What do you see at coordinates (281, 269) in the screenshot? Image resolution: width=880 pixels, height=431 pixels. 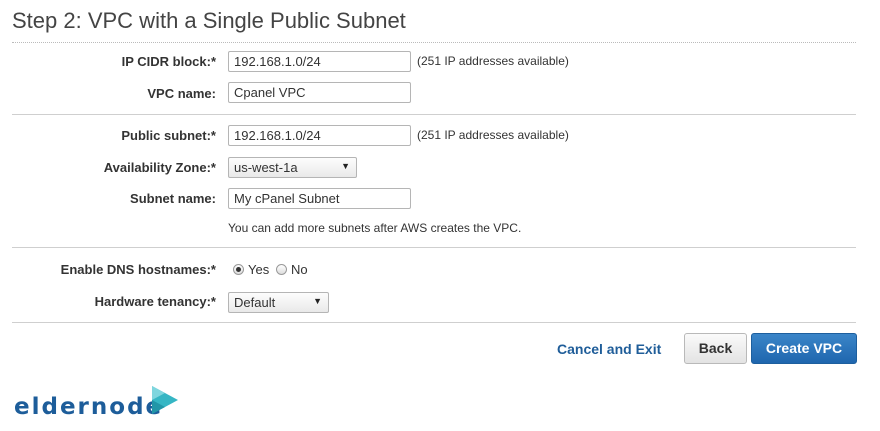 I see `dns-no-radio` at bounding box center [281, 269].